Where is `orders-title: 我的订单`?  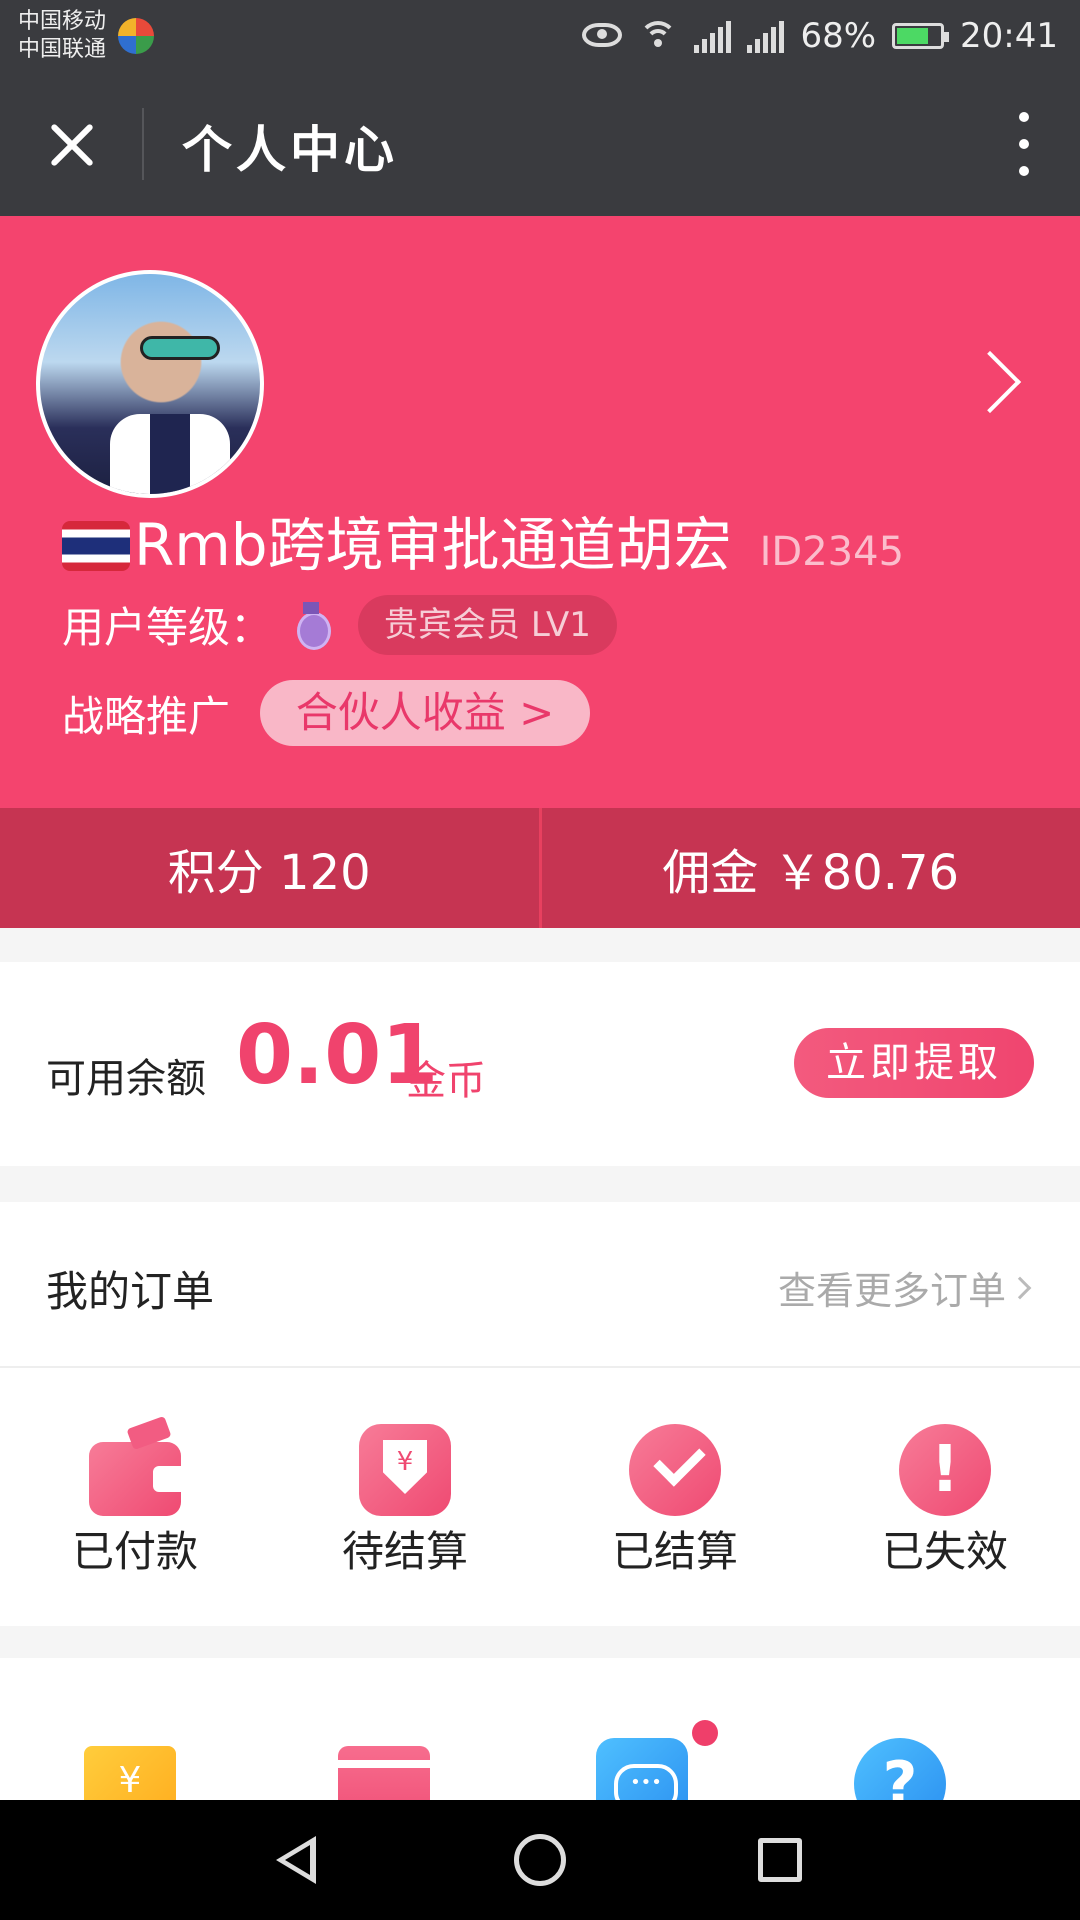 orders-title: 我的订单 is located at coordinates (130, 1291).